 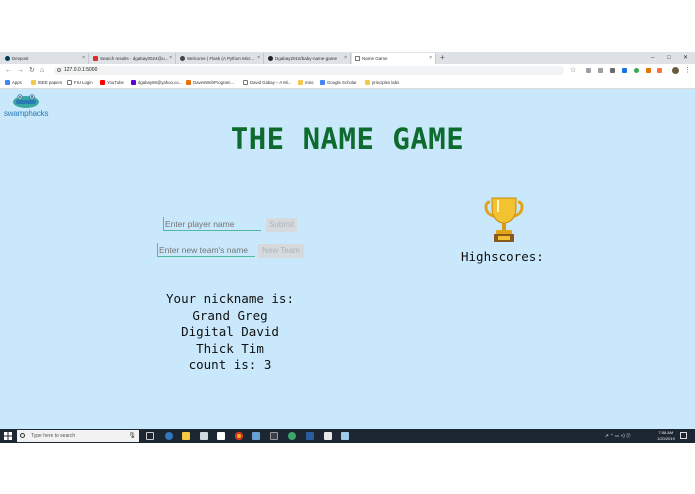 What do you see at coordinates (322, 82) in the screenshot?
I see `scholar-icon` at bounding box center [322, 82].